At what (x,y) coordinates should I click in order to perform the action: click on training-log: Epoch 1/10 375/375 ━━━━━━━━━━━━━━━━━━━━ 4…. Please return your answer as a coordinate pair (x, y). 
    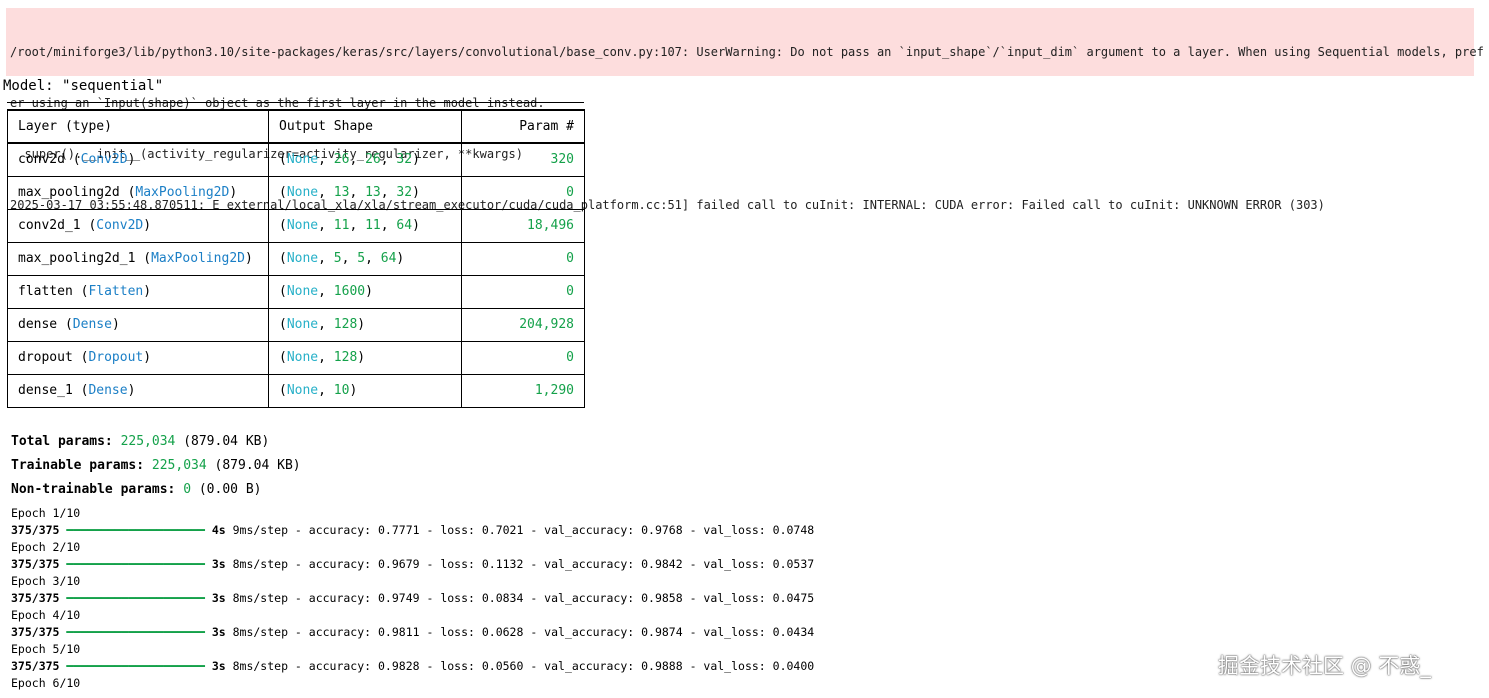
    Looking at the image, I should click on (412, 598).